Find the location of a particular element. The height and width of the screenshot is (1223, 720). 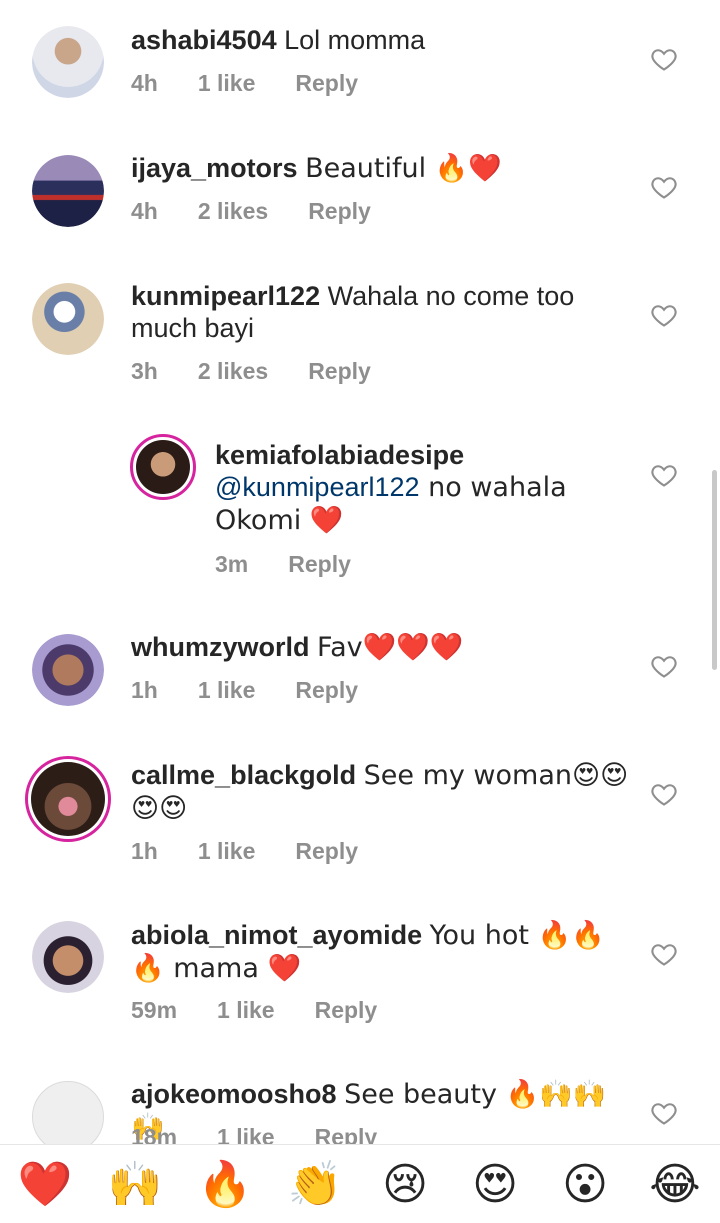

comment-text: Fav❤️❤️❤️ is located at coordinates (390, 647).